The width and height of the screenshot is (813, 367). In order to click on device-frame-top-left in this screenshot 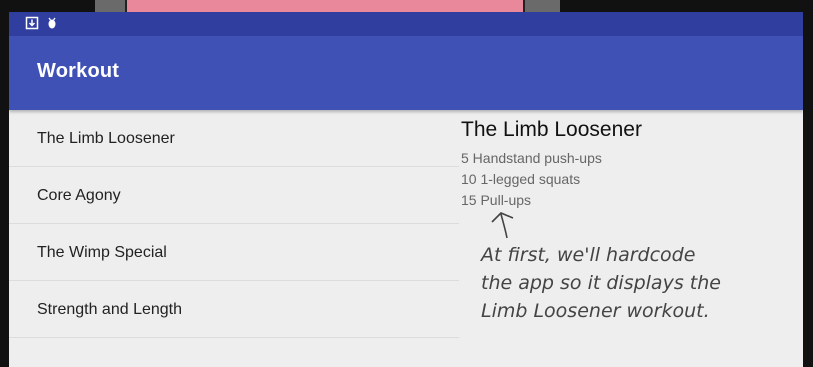, I will do `click(47, 6)`.